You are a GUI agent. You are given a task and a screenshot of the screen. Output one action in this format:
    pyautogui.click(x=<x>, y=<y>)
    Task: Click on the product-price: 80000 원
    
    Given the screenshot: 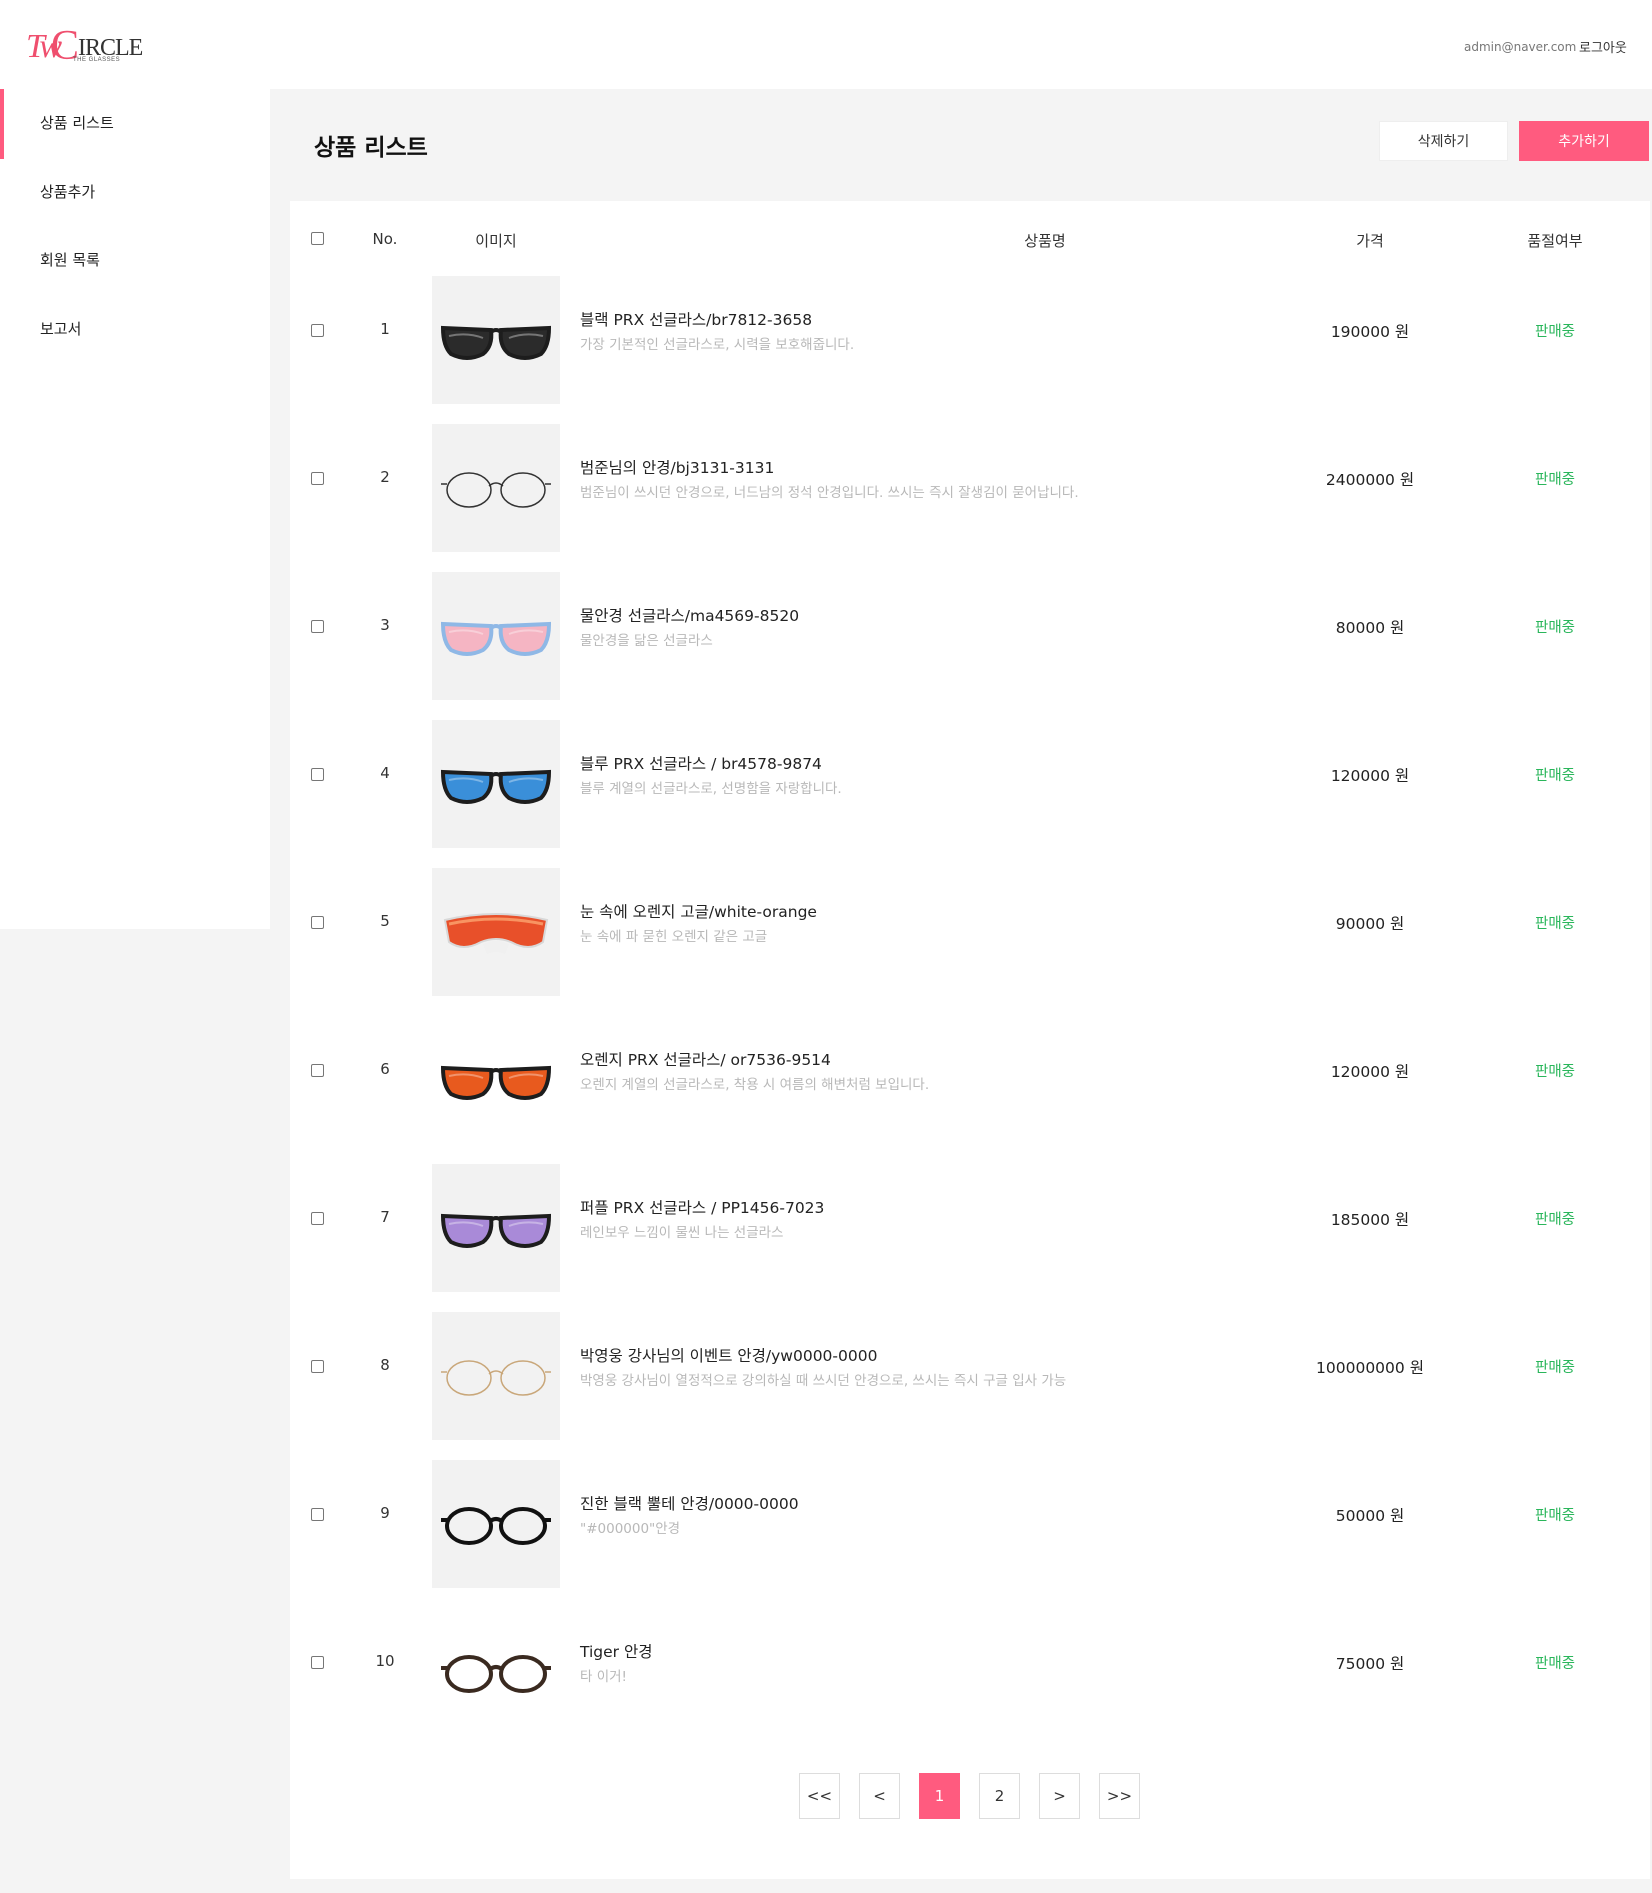 What is the action you would take?
    pyautogui.click(x=1370, y=628)
    